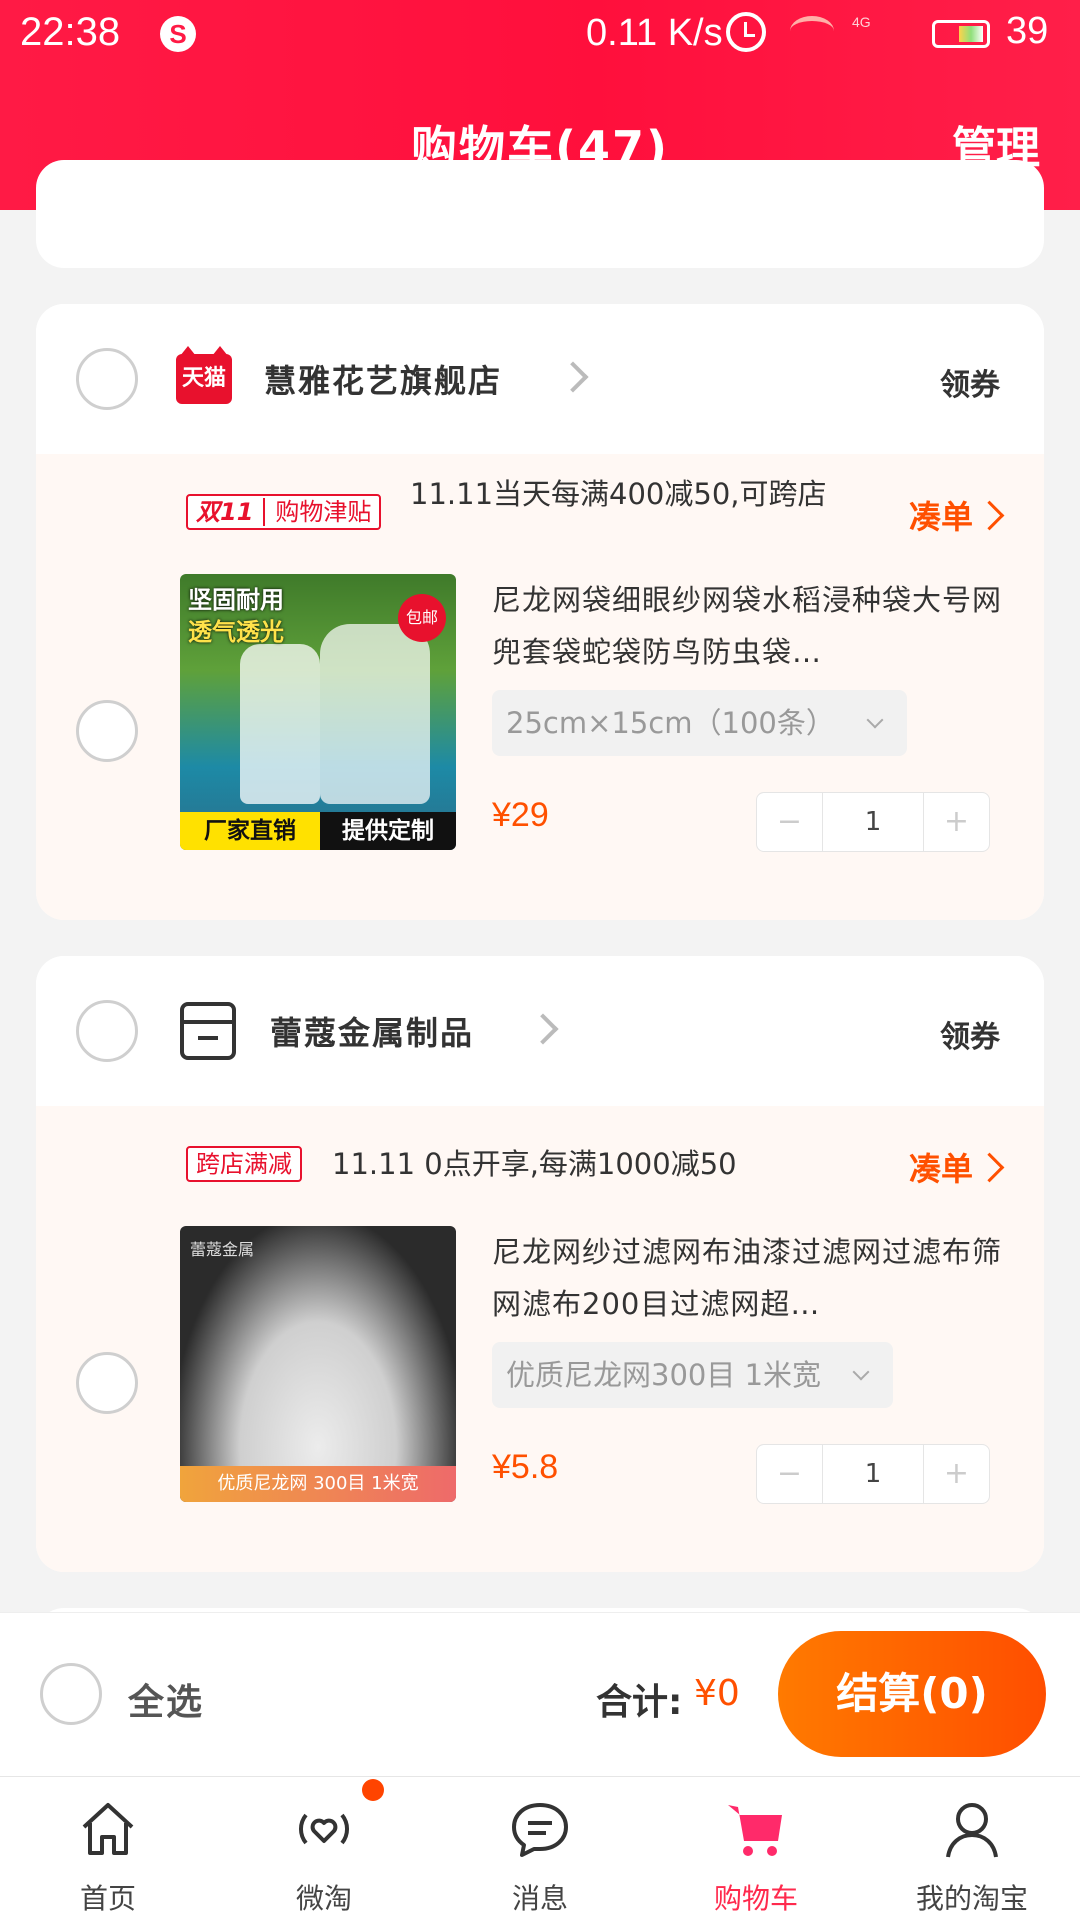 This screenshot has height=1920, width=1080. What do you see at coordinates (699, 723) in the screenshot?
I see `sku-dropdown: 25cm×15cm（100条）` at bounding box center [699, 723].